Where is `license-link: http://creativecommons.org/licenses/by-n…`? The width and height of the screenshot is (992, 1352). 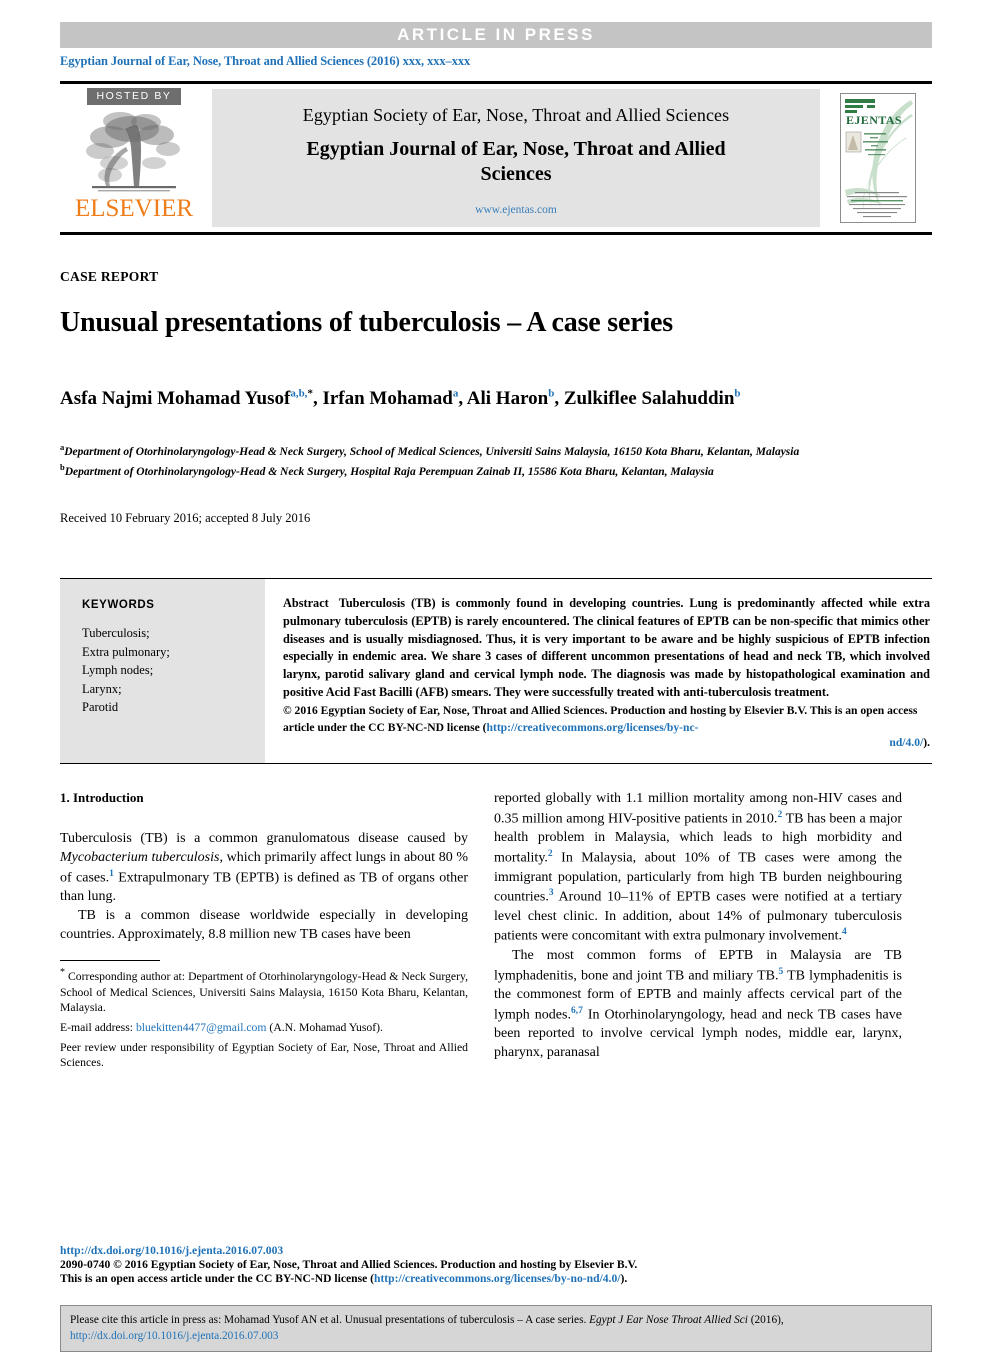 license-link: http://creativecommons.org/licenses/by-n… is located at coordinates (593, 727).